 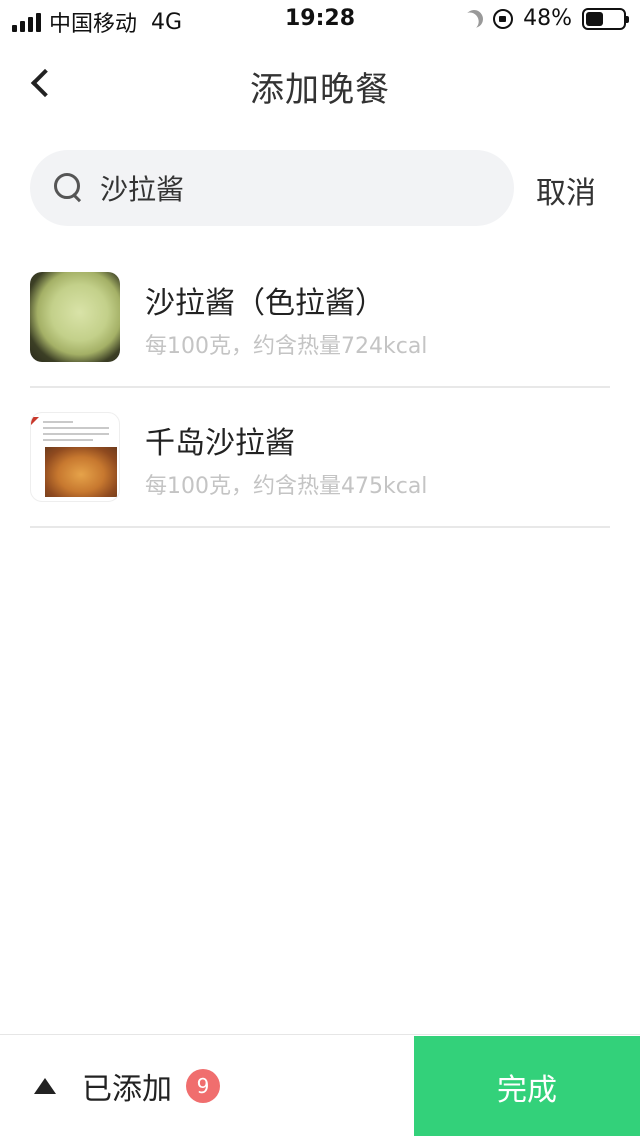 I want to click on list-item: 千岛沙拉酱 每100克，约含热量475kcal, so click(x=320, y=458).